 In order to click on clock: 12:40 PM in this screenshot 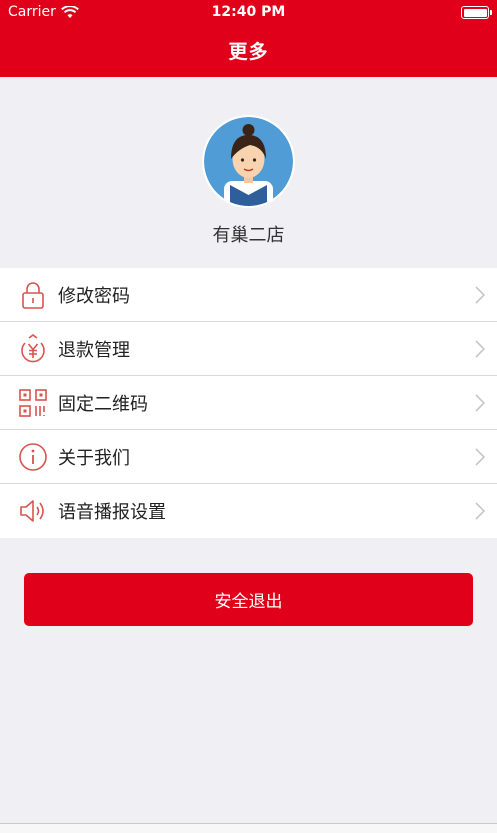, I will do `click(248, 12)`.